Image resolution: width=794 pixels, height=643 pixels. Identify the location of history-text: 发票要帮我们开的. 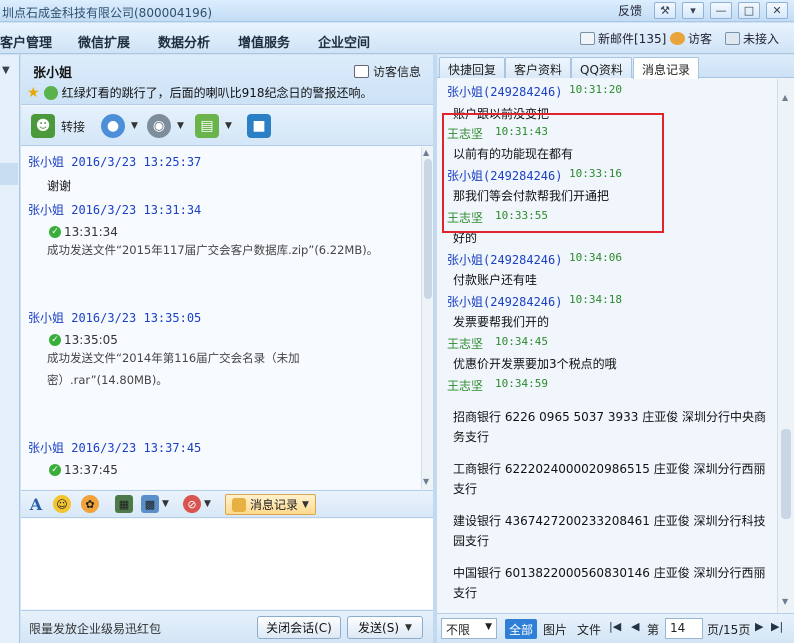
(501, 322).